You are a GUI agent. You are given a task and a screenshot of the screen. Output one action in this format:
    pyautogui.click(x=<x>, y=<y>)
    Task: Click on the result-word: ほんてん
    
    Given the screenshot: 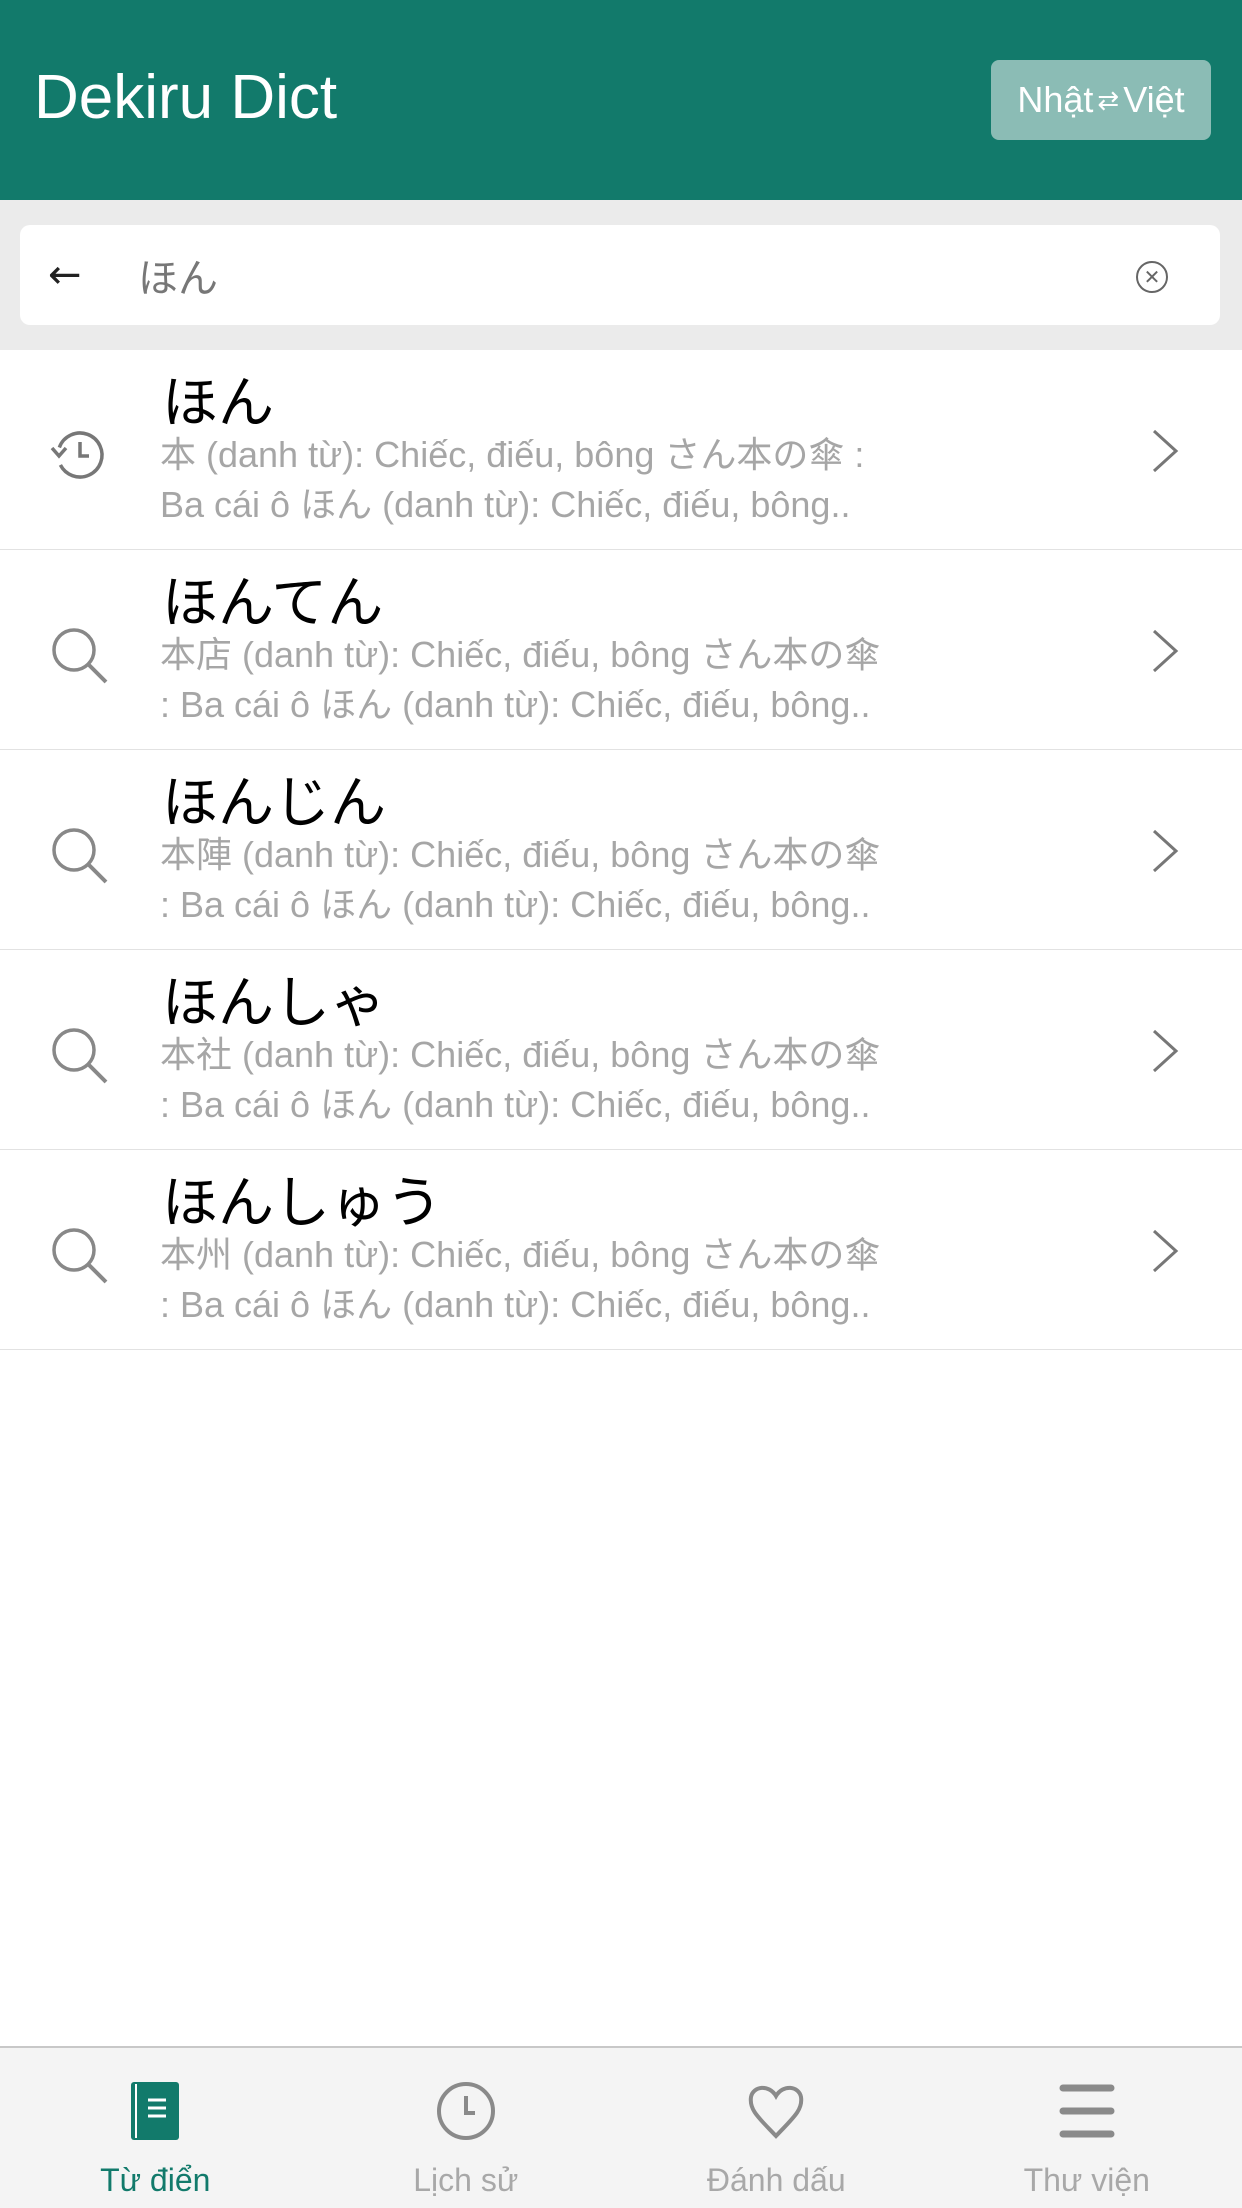 What is the action you would take?
    pyautogui.click(x=273, y=603)
    